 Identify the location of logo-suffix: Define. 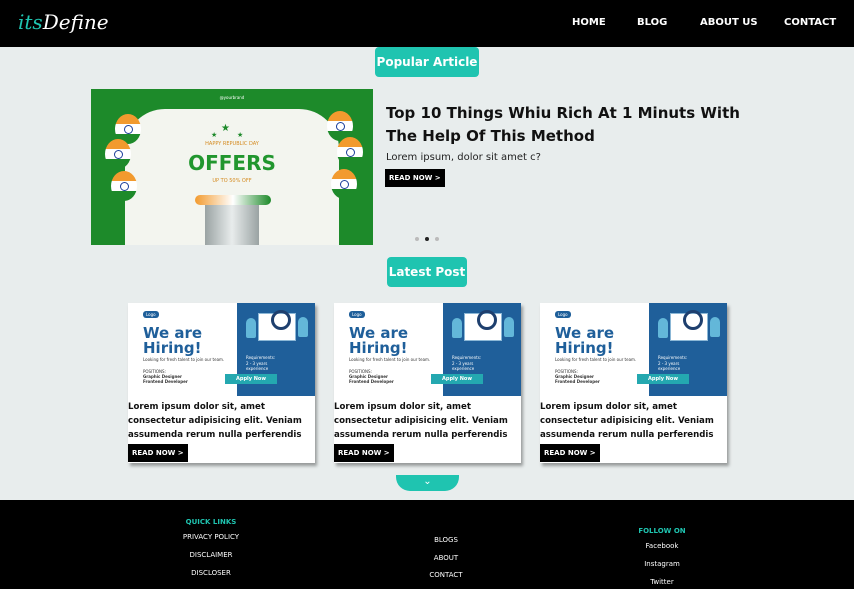
(75, 22).